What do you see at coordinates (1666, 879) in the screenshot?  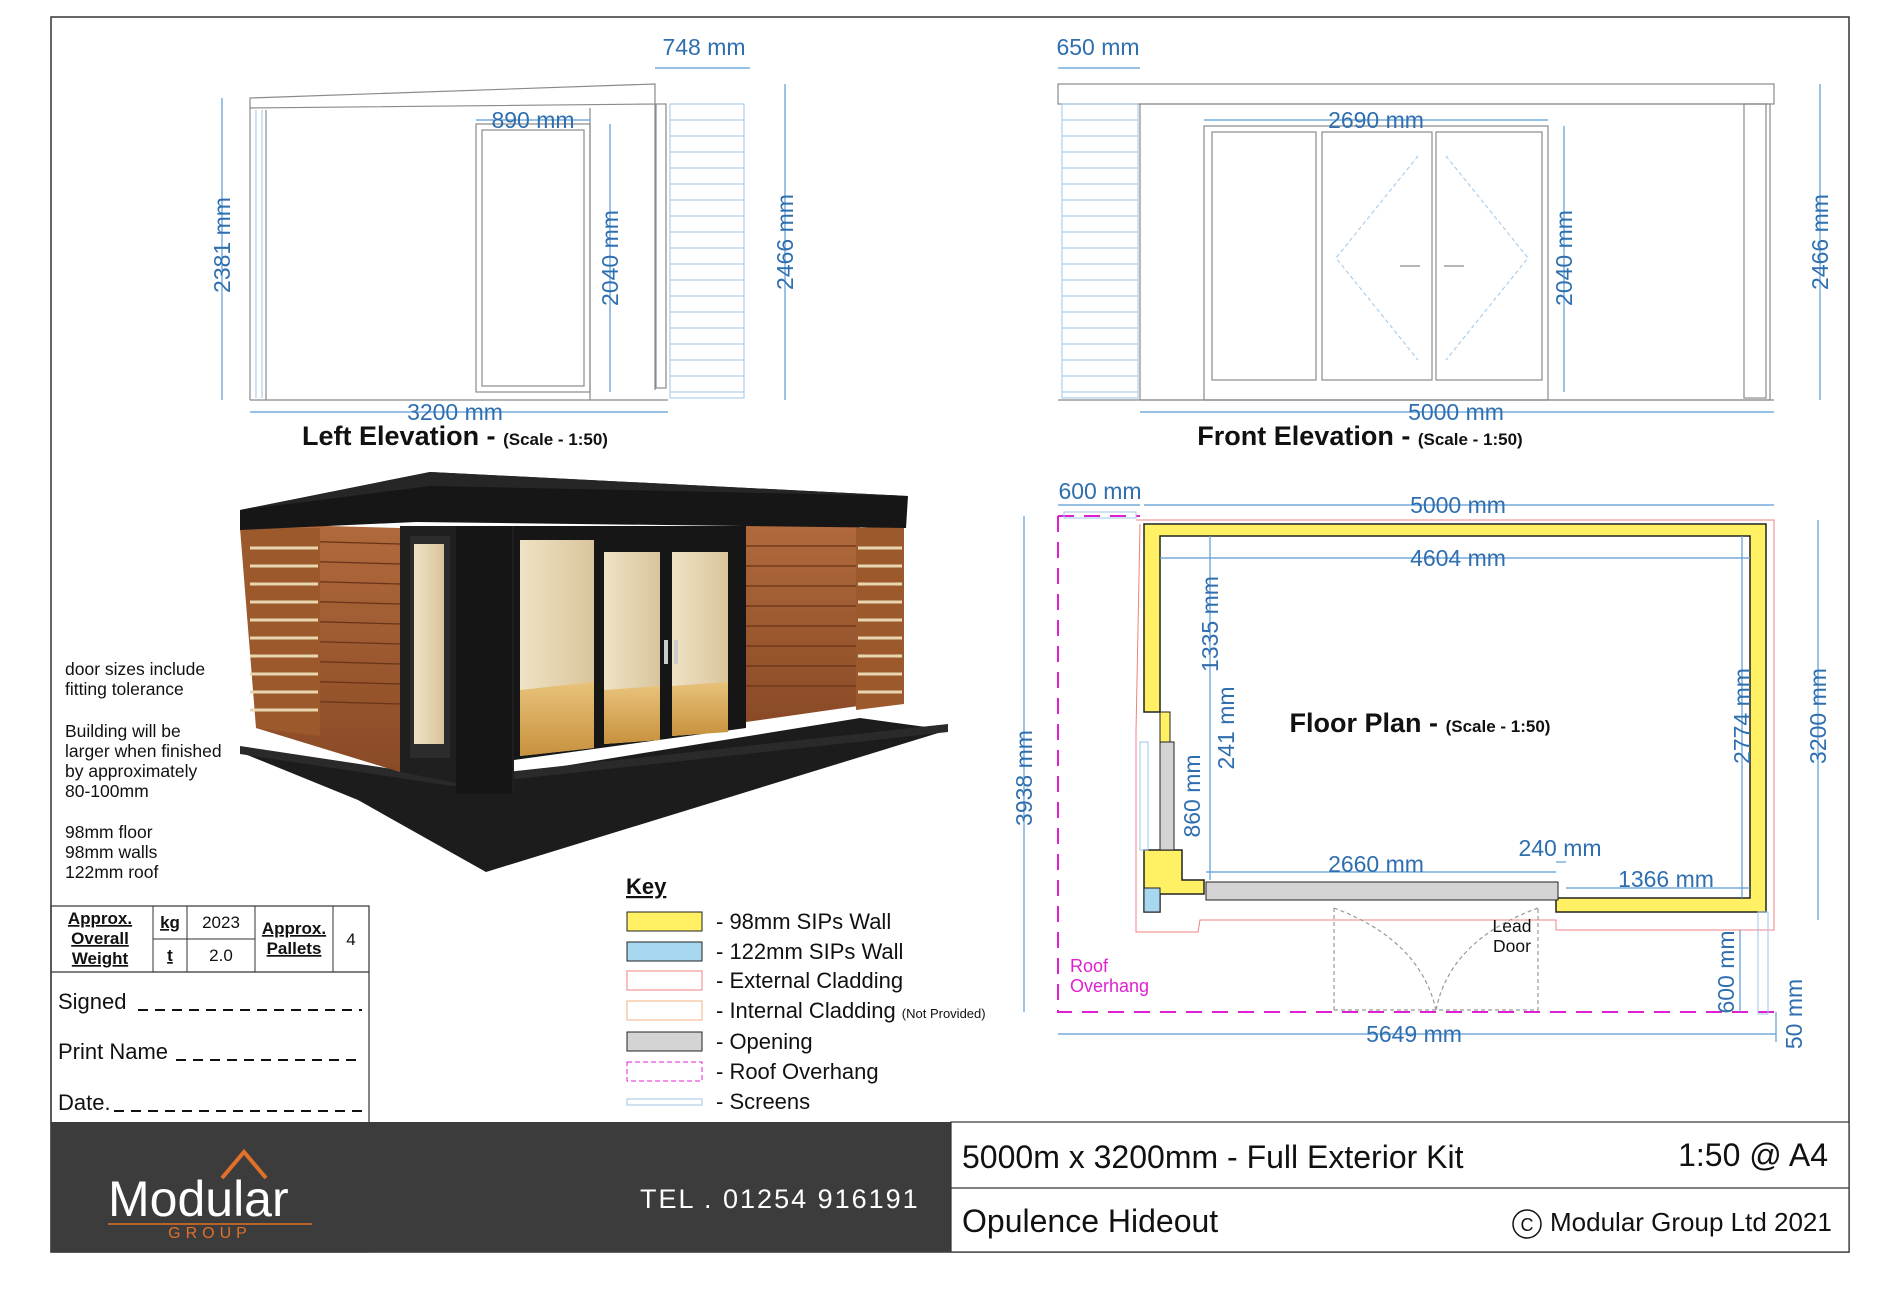 I see `dim-1366: 1366 mm` at bounding box center [1666, 879].